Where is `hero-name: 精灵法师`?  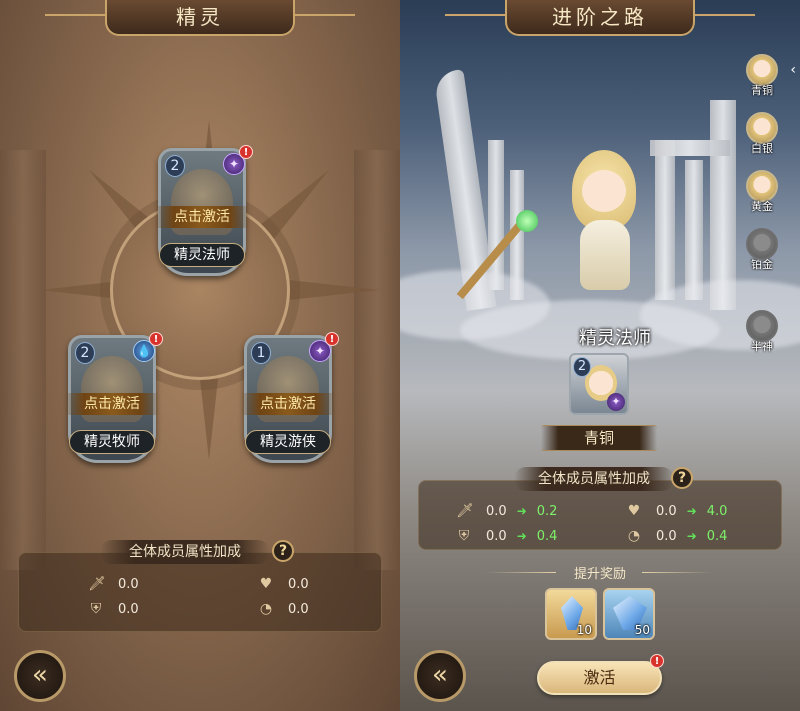
hero-name: 精灵法师 is located at coordinates (615, 338).